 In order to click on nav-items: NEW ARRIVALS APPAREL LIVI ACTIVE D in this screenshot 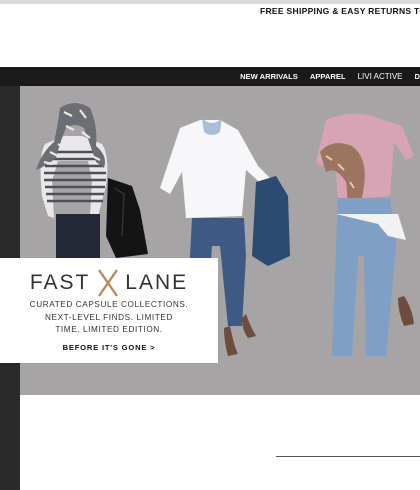, I will do `click(327, 76)`.